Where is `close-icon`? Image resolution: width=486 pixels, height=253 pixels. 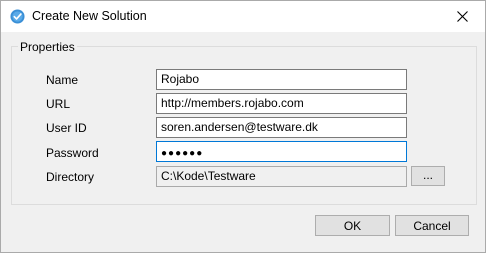
close-icon is located at coordinates (462, 16).